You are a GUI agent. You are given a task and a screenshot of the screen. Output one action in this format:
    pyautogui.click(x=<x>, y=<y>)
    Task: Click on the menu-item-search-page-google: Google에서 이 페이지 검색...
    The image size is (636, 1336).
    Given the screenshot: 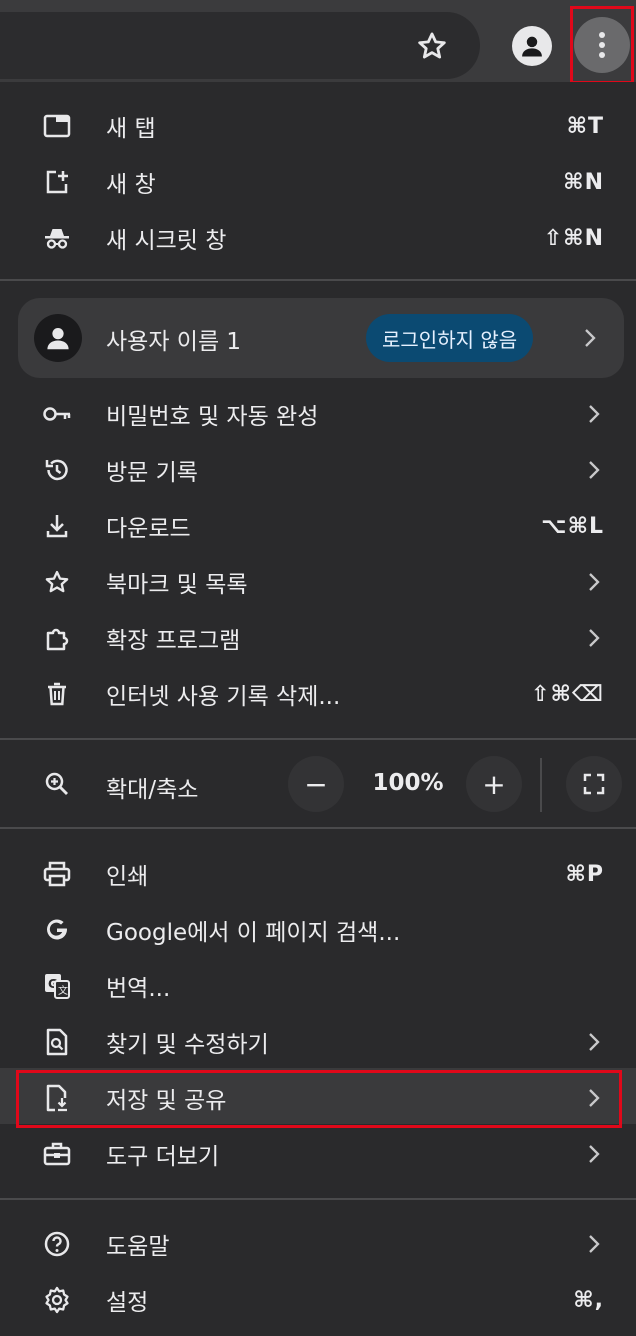 What is the action you would take?
    pyautogui.click(x=318, y=930)
    